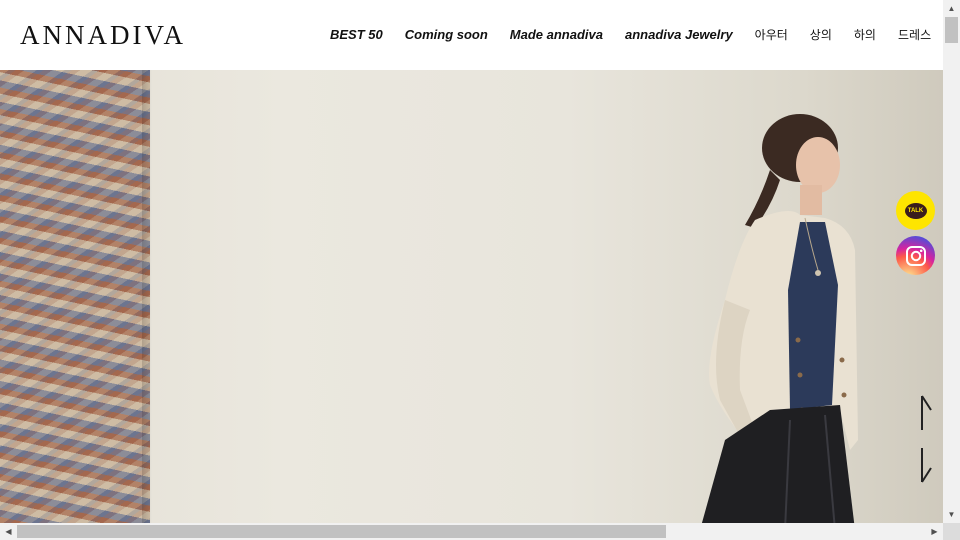 The image size is (960, 540). Describe the element at coordinates (914, 36) in the screenshot. I see `nav-dress: 드레스` at that location.